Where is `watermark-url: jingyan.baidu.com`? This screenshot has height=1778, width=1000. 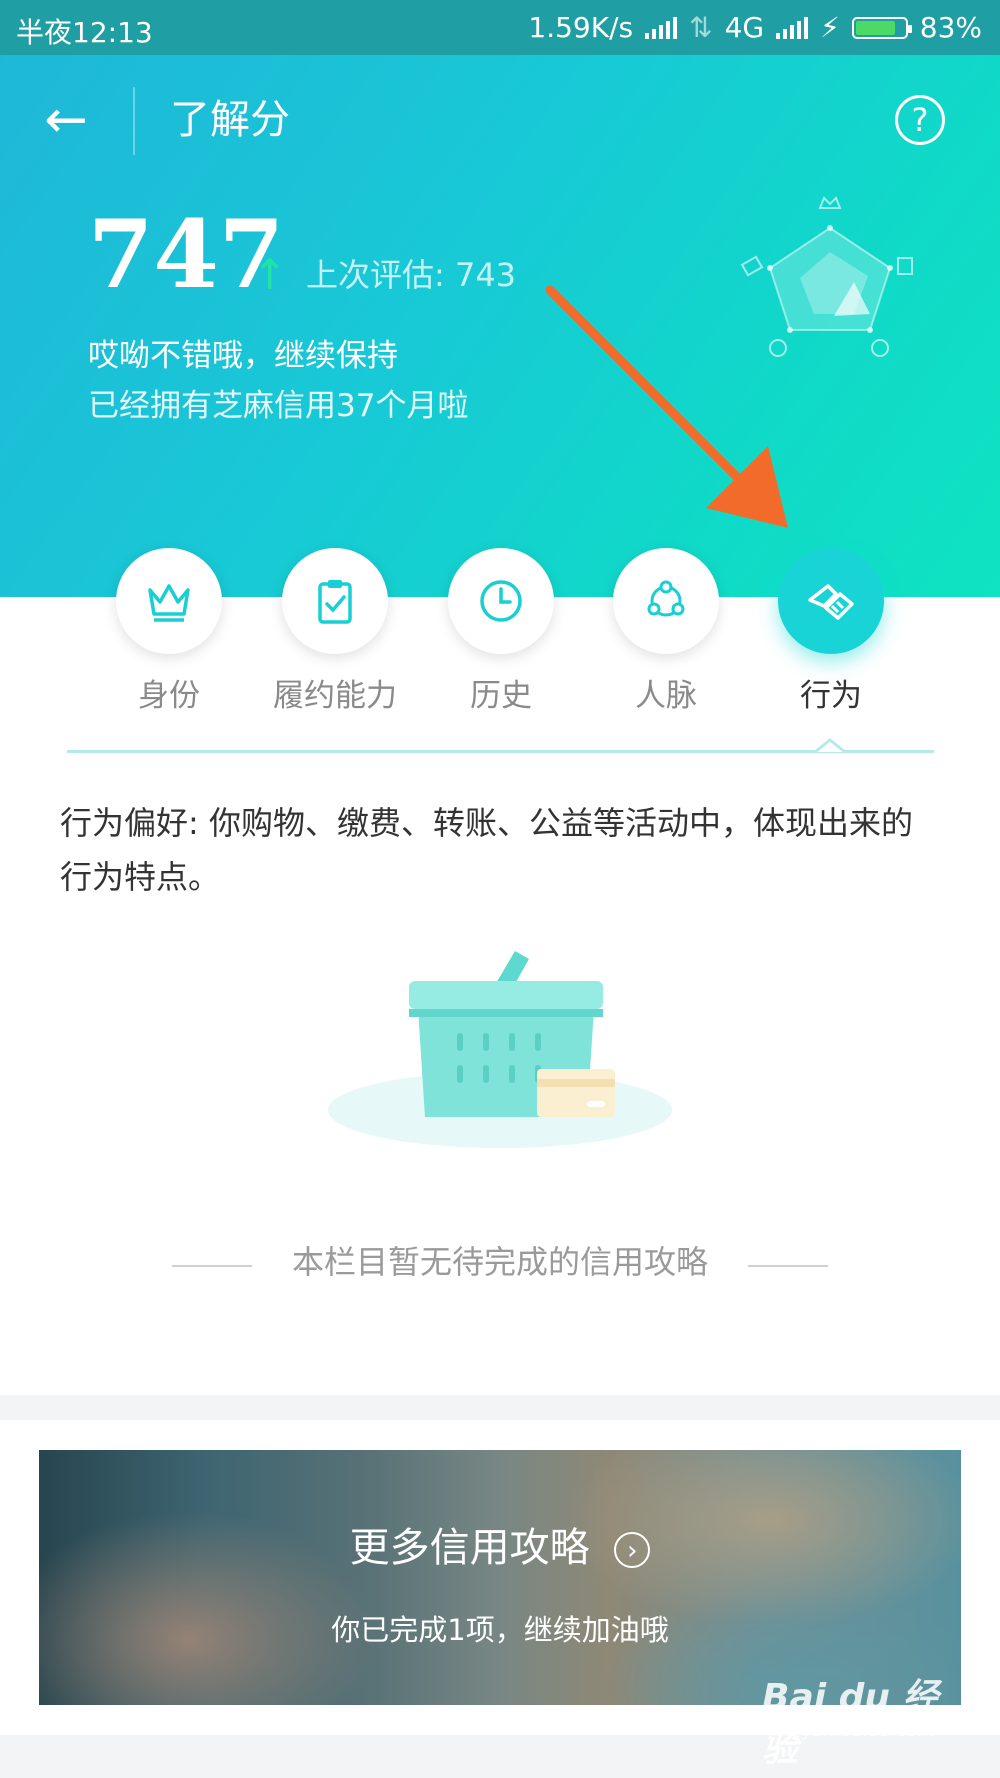 watermark-url: jingyan.baidu.com is located at coordinates (851, 1730).